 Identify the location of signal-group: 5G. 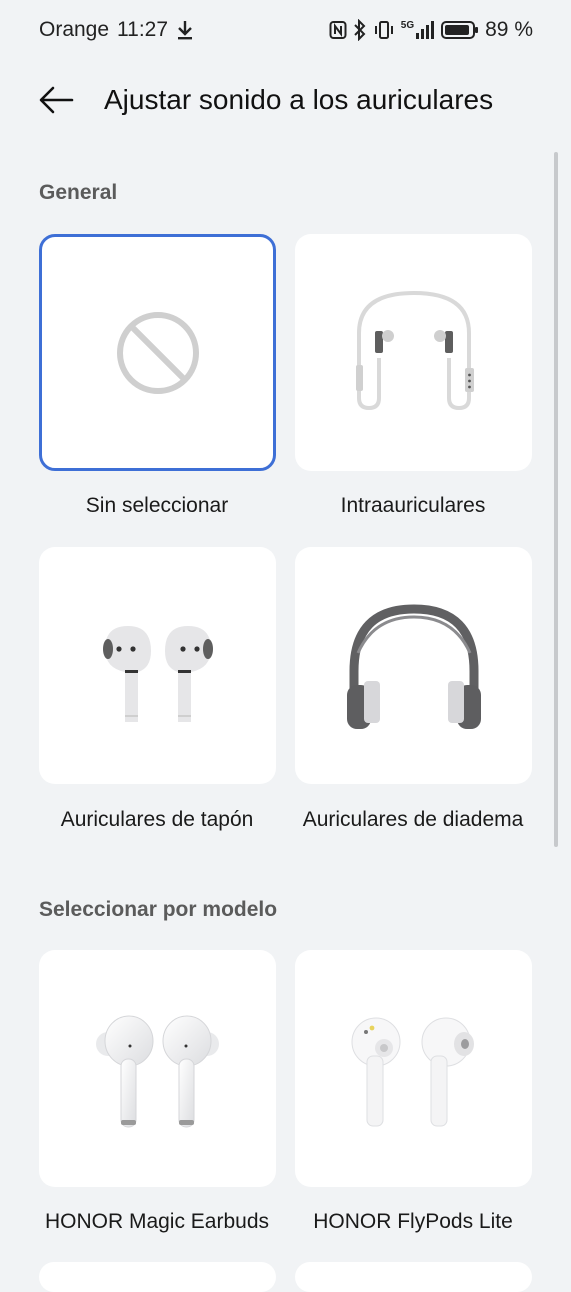
(418, 30).